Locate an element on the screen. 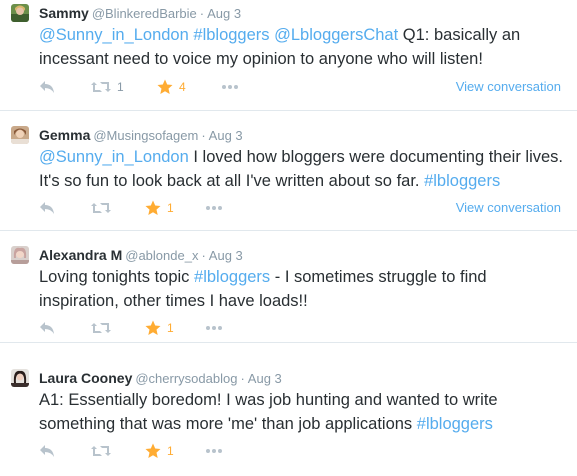 The height and width of the screenshot is (476, 577). tweet-fullname: Laura Cooney is located at coordinates (85, 378).